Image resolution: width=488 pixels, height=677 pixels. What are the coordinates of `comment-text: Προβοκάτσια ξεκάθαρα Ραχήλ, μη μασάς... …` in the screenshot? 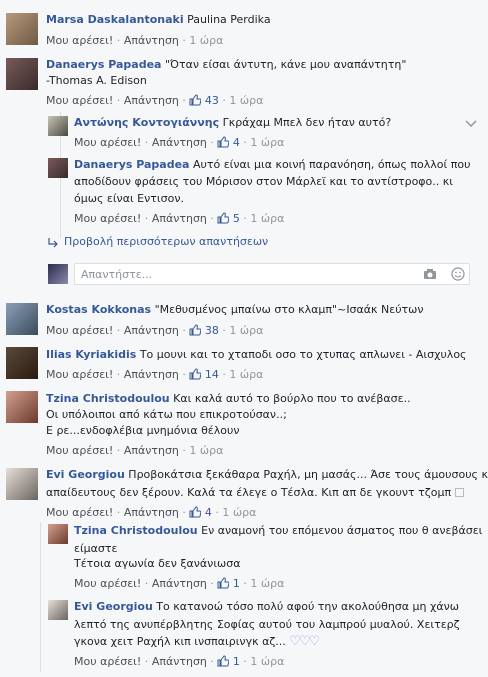 It's located at (306, 474).